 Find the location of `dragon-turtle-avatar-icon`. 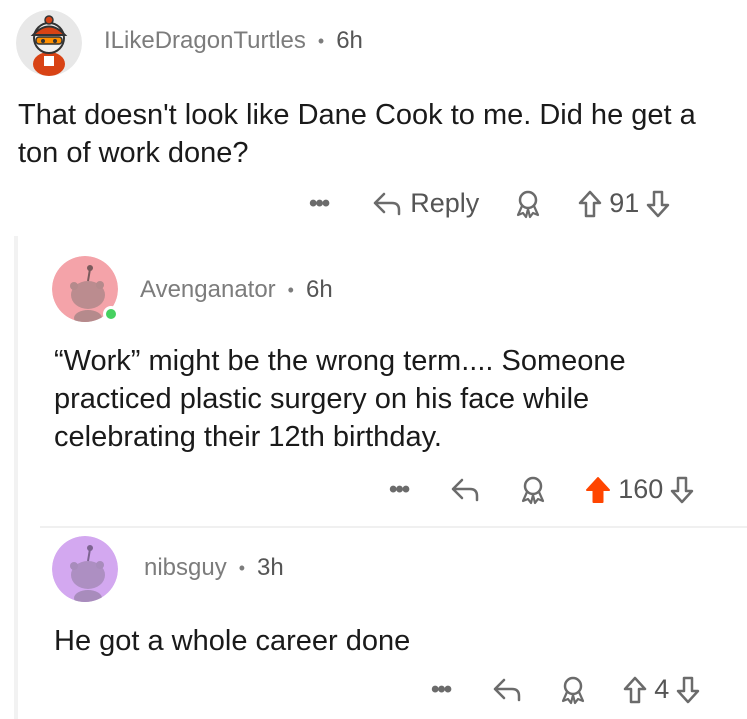

dragon-turtle-avatar-icon is located at coordinates (49, 43).